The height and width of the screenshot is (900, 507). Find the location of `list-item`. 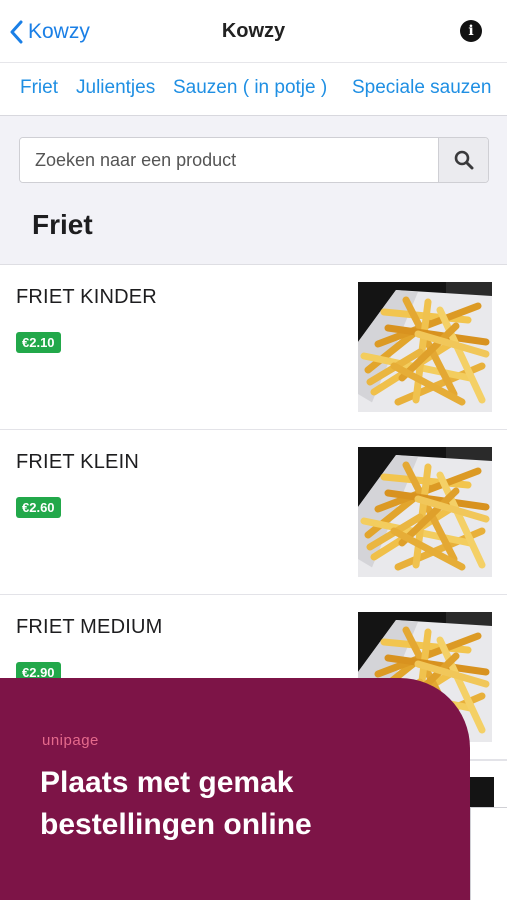

list-item is located at coordinates (488, 830).